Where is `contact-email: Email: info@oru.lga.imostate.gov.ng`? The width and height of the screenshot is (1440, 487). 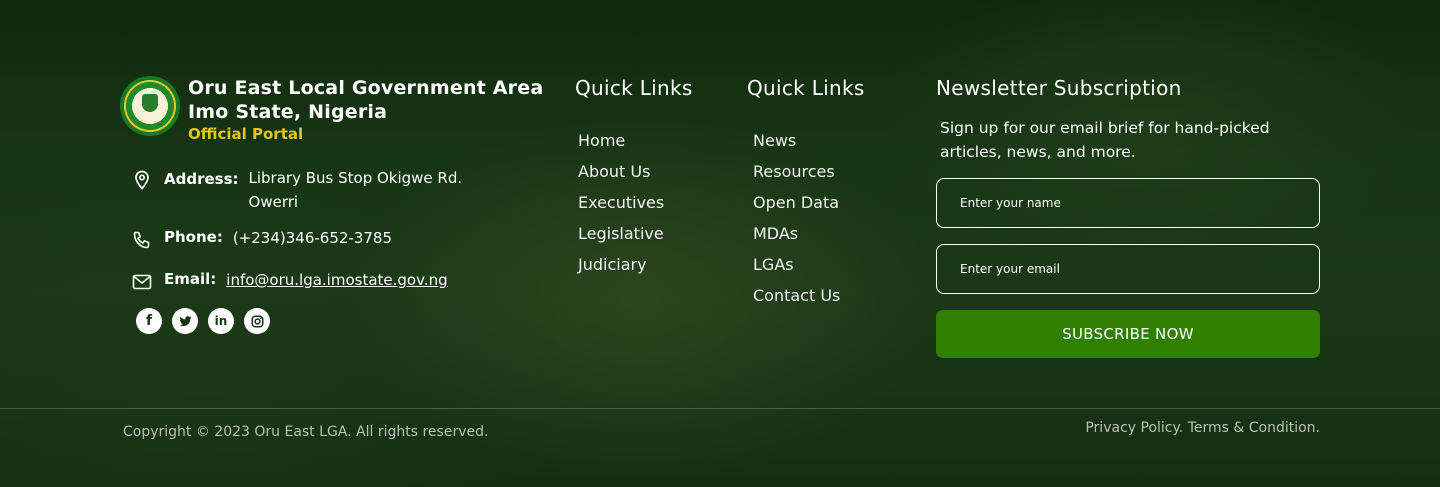
contact-email: Email: info@oru.lga.imostate.gov.ng is located at coordinates (290, 281).